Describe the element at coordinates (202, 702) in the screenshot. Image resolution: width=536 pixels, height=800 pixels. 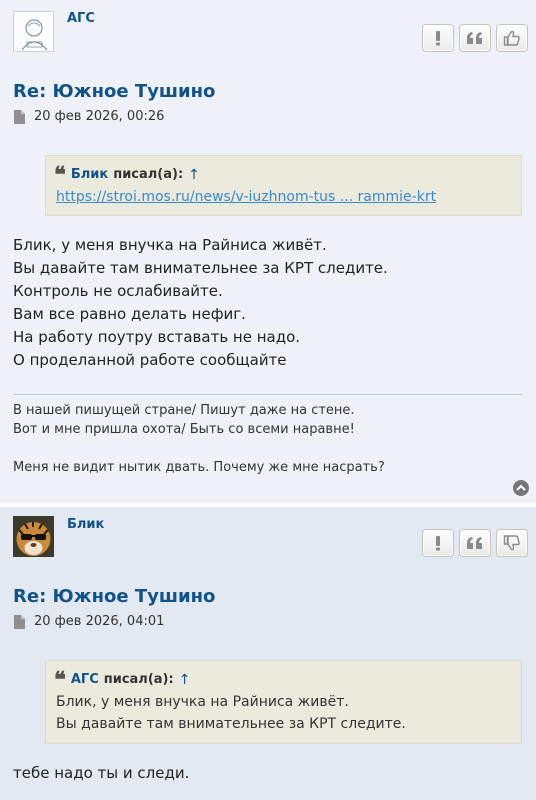
I see `quote-line: Блик, у меня внучка на Райниса живёт.` at that location.